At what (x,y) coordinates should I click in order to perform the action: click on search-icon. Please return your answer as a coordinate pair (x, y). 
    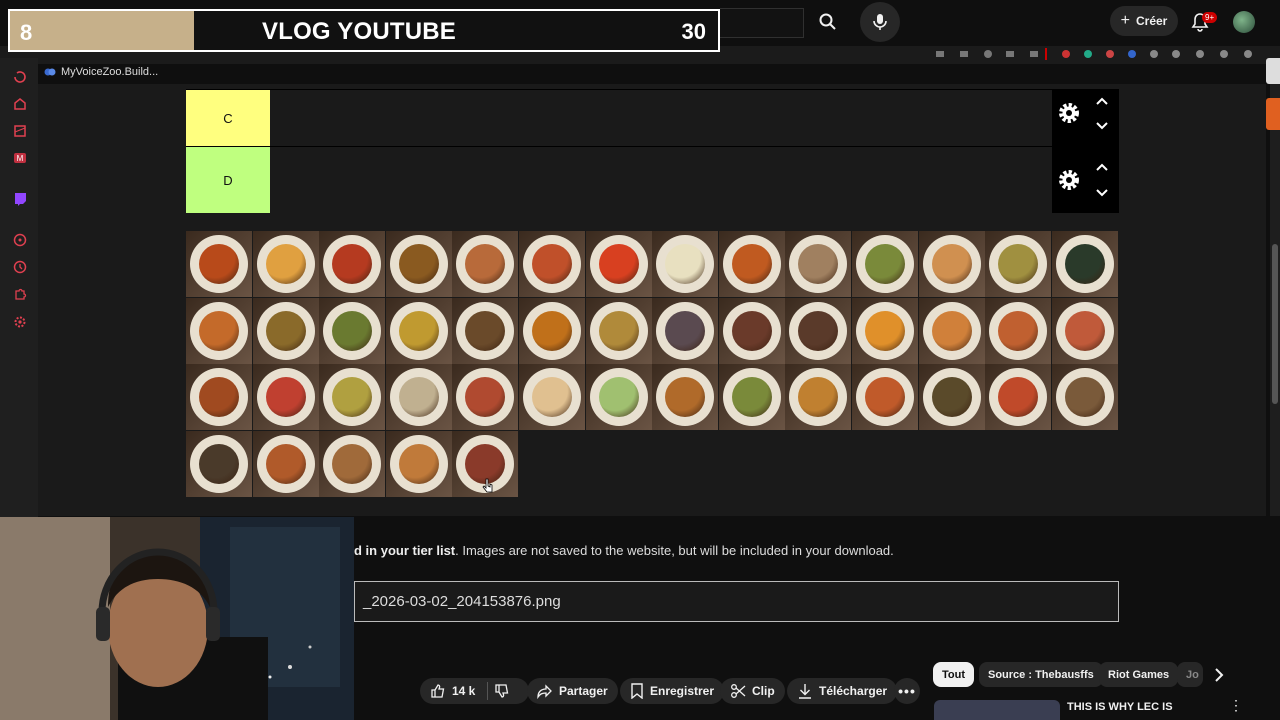
    Looking at the image, I should click on (827, 21).